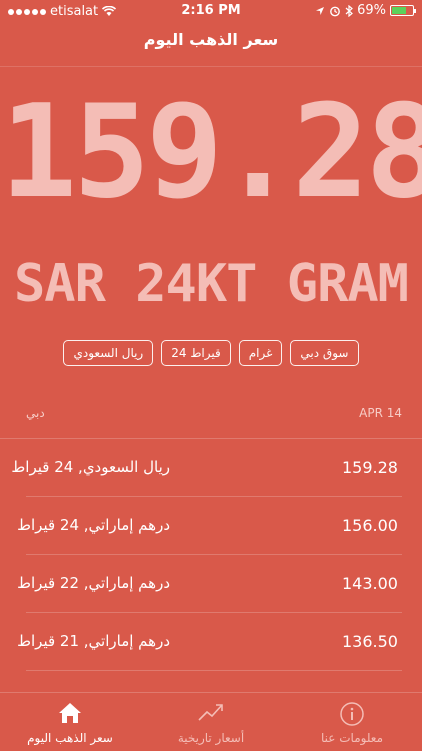 The image size is (422, 751). Describe the element at coordinates (370, 467) in the screenshot. I see `rate-price: 159.28` at that location.